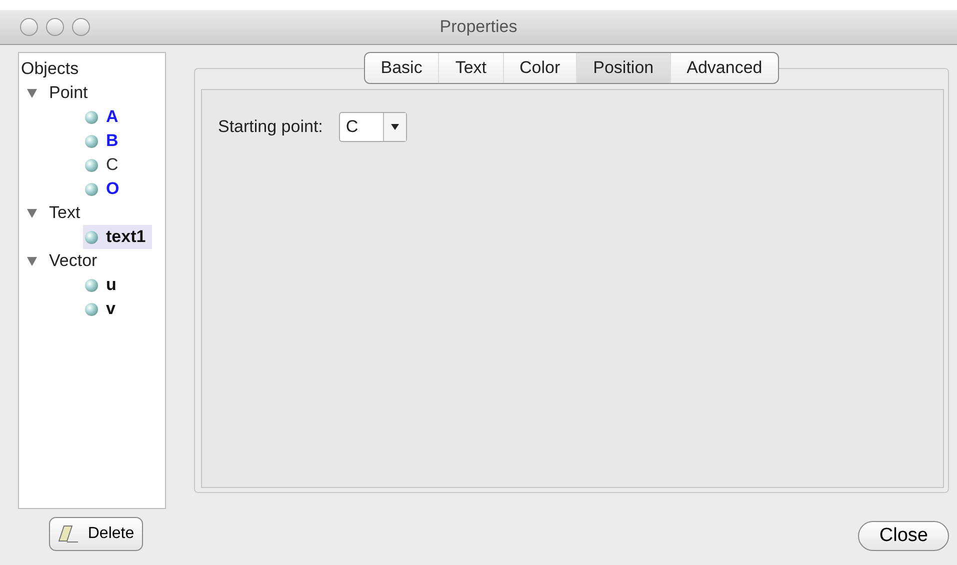 This screenshot has height=565, width=957. I want to click on close-button: Close, so click(903, 536).